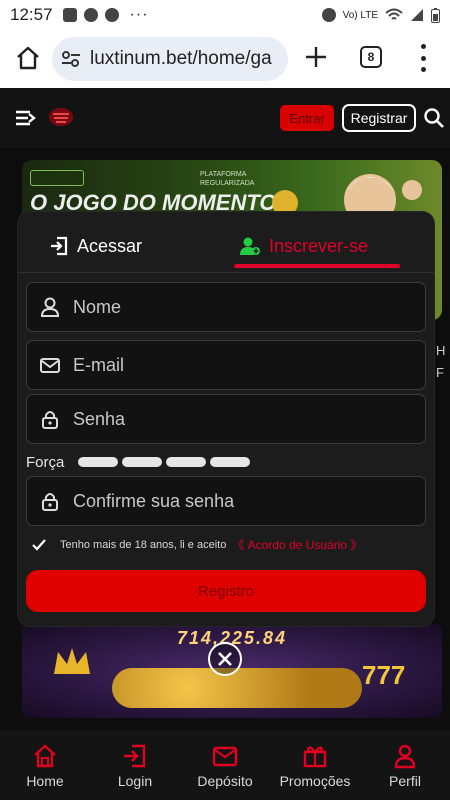 The height and width of the screenshot is (800, 450). I want to click on status-time: 12:57, so click(31, 14).